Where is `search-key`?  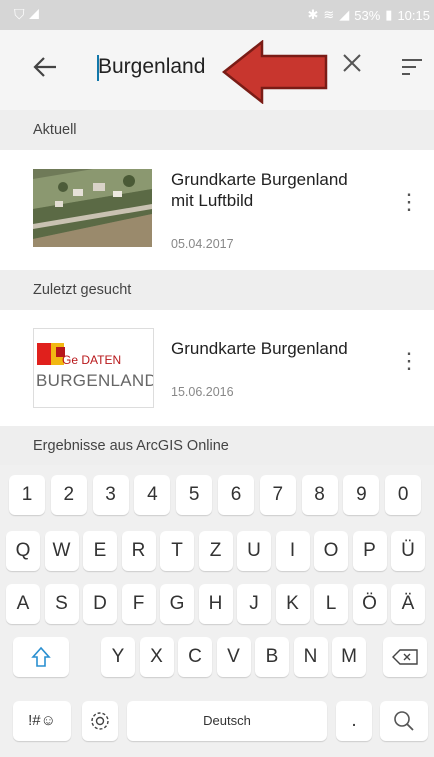
search-key is located at coordinates (404, 721).